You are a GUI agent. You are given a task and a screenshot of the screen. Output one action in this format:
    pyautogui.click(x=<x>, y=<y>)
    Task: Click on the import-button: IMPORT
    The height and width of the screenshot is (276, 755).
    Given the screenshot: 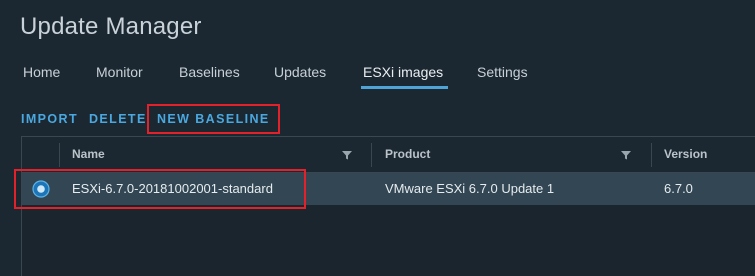 What is the action you would take?
    pyautogui.click(x=49, y=119)
    